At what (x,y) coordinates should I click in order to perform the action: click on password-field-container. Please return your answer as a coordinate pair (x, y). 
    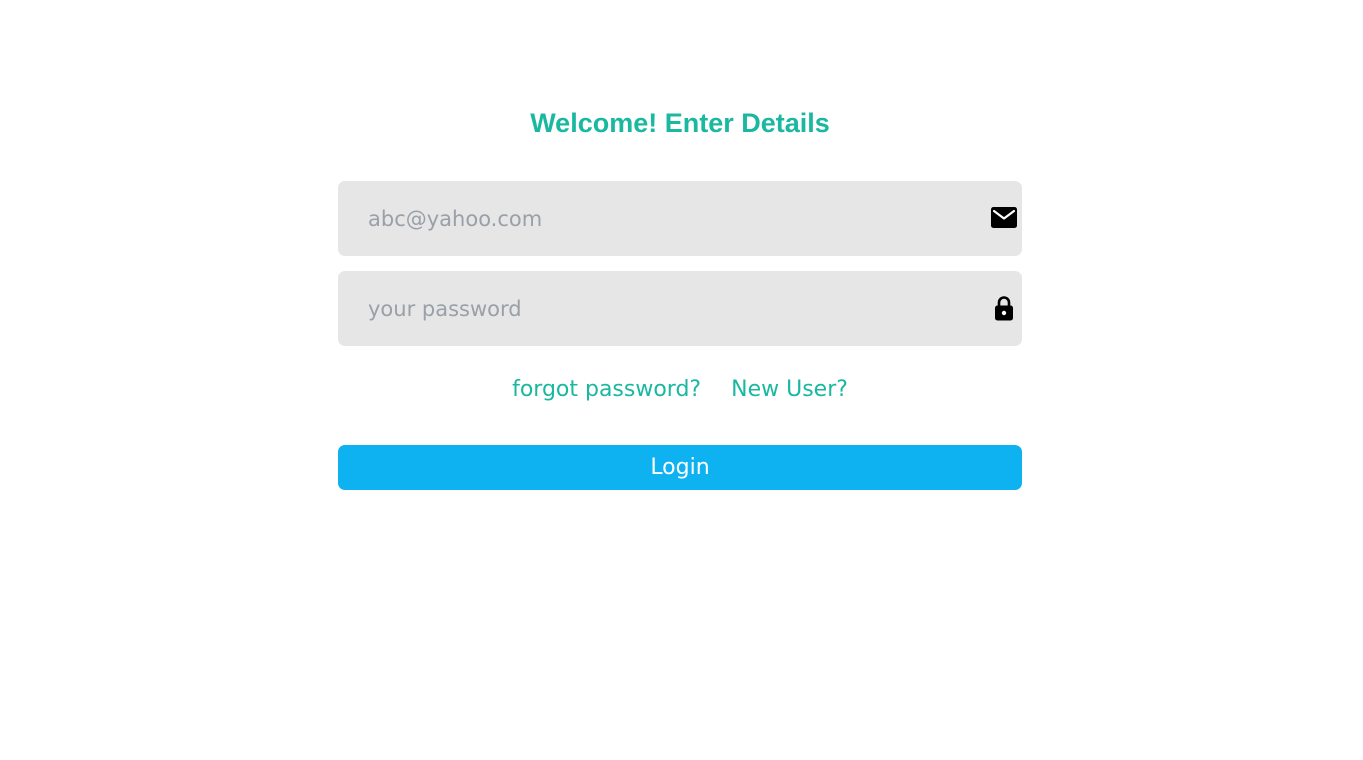
    Looking at the image, I should click on (680, 308).